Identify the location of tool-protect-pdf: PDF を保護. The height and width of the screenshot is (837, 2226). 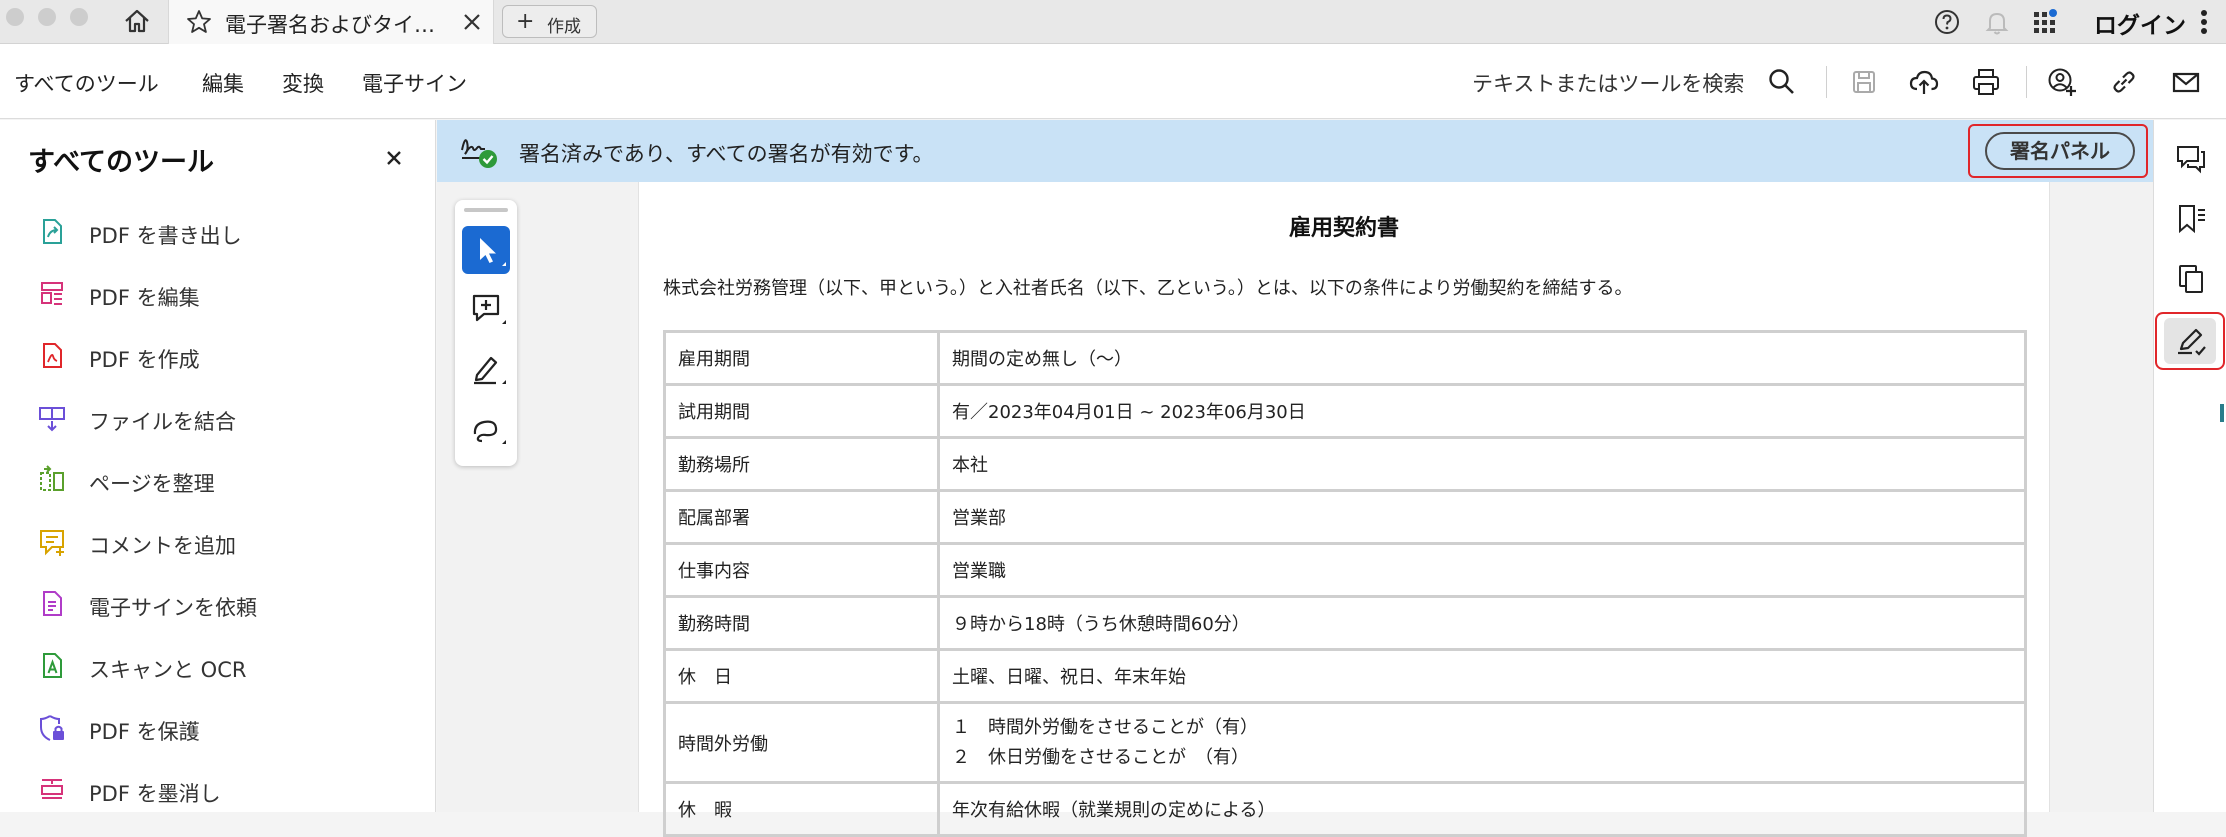
(226, 728).